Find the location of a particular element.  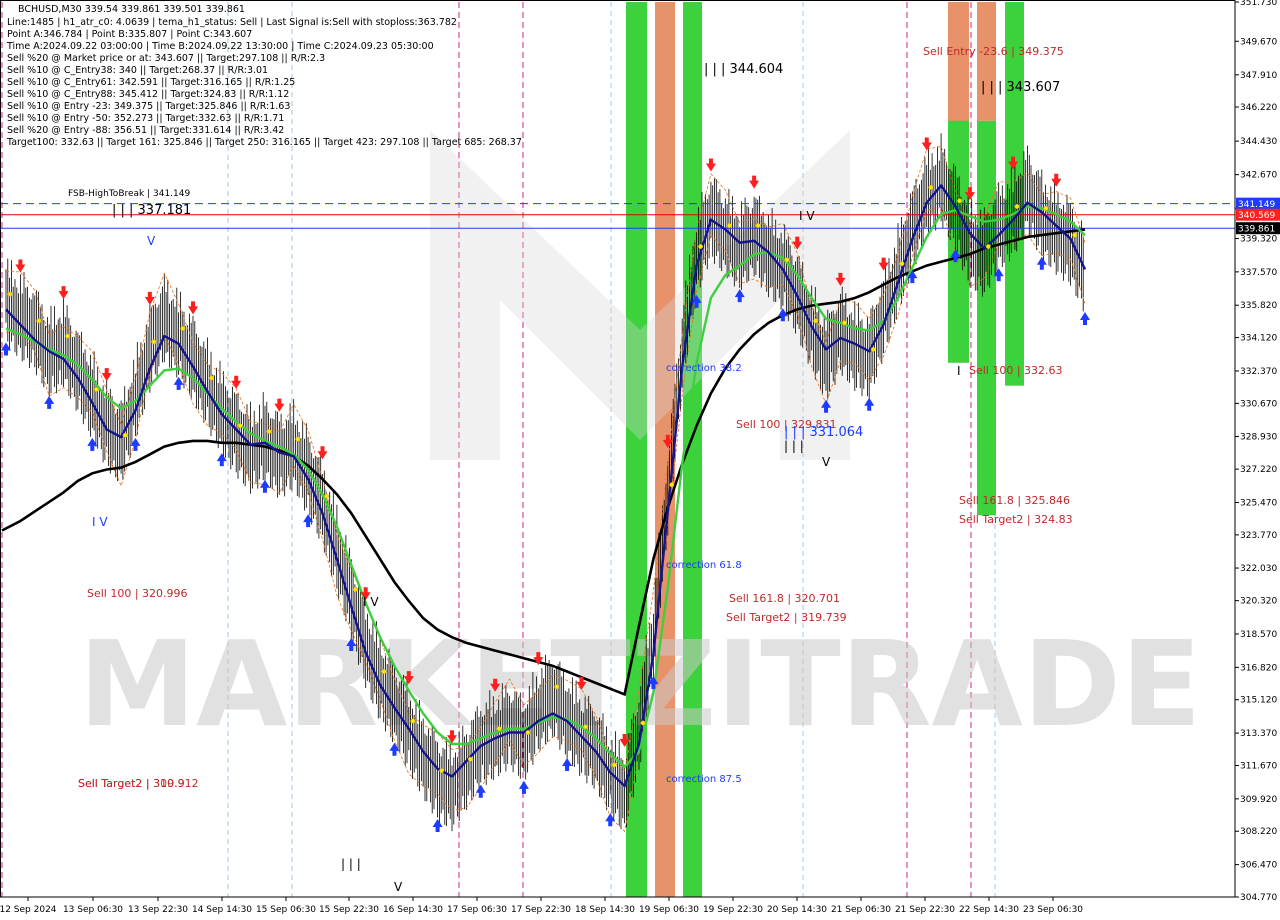

sell-entry-label: Sell Entry -23.6 | 349.375 is located at coordinates (993, 51).